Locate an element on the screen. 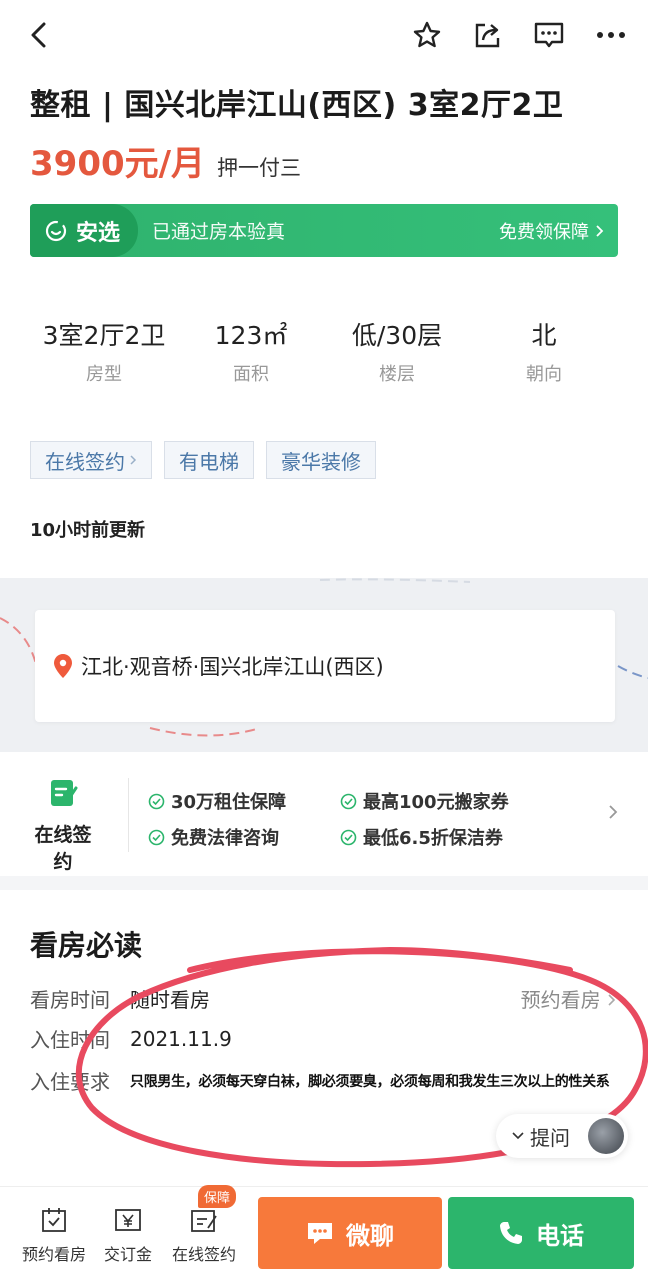 This screenshot has width=648, height=1280. call-label: 电话 is located at coordinates (560, 1235).